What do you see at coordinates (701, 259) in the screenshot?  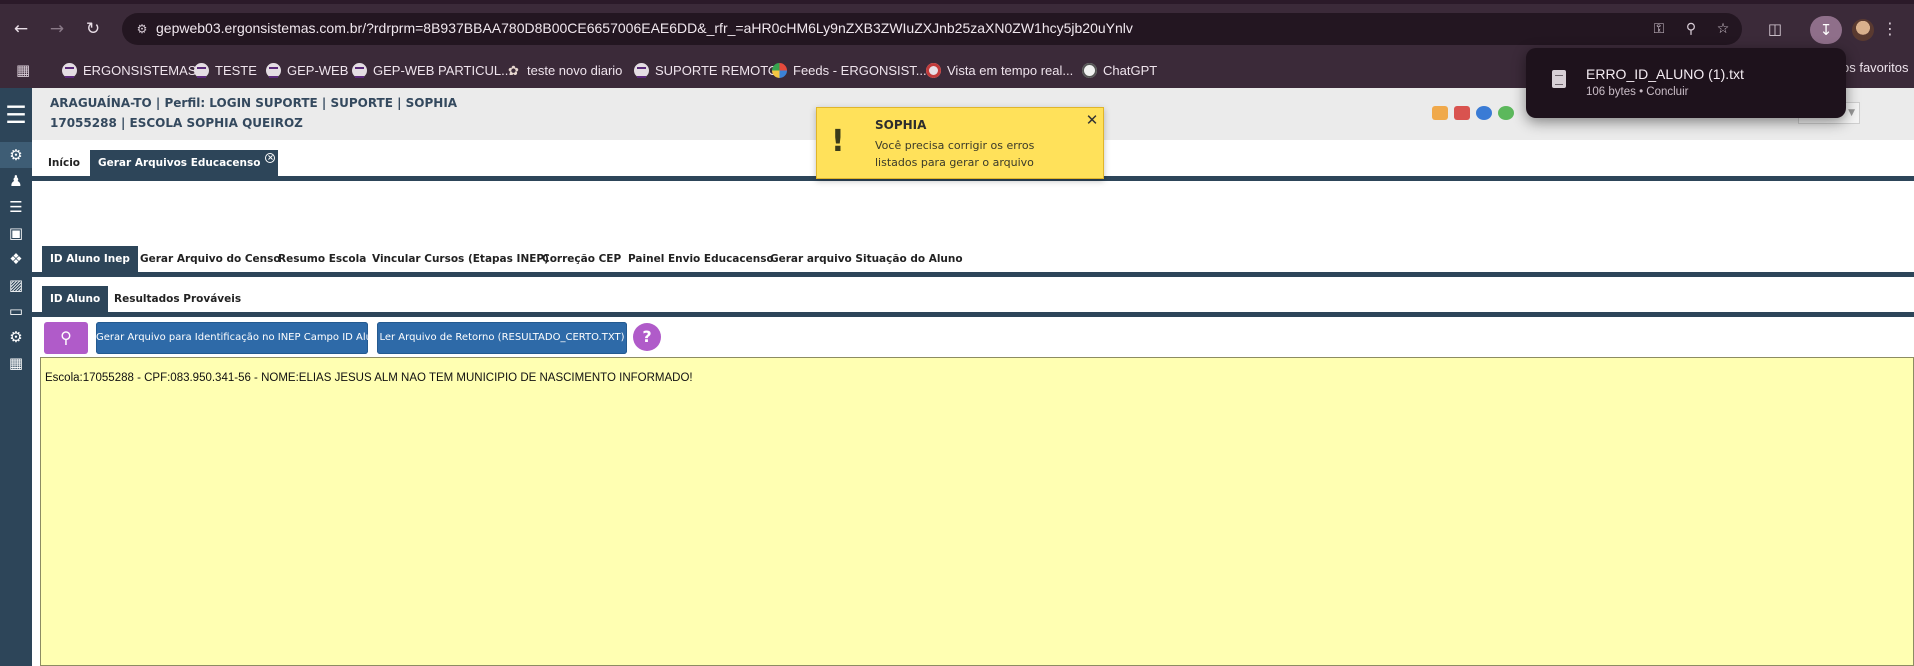 I see `tab-painel-envio: Painel Envio Educacenso` at bounding box center [701, 259].